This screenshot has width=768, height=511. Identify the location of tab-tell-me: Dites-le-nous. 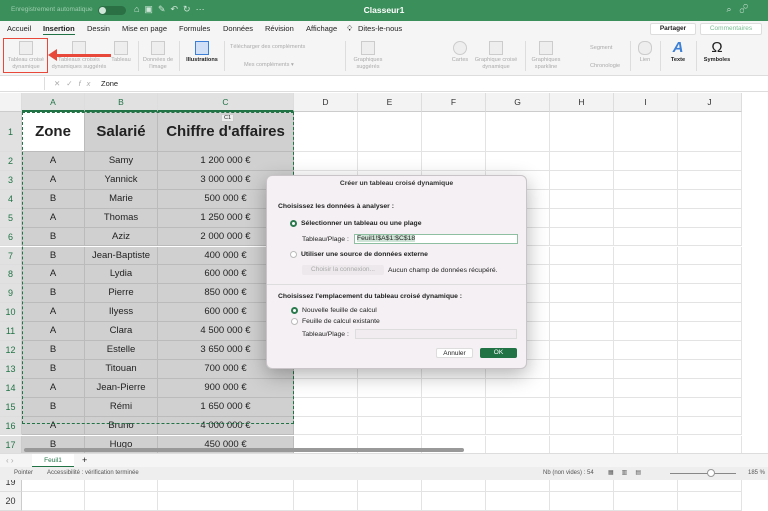
(380, 28).